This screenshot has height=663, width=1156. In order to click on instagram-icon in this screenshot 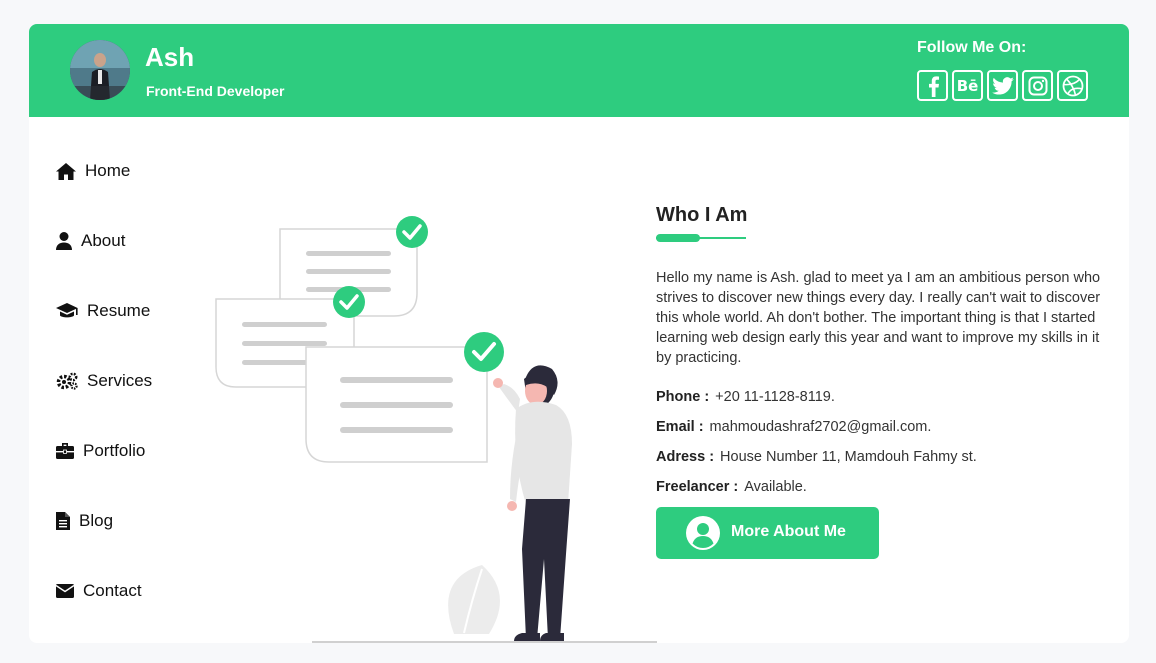, I will do `click(1037, 85)`.